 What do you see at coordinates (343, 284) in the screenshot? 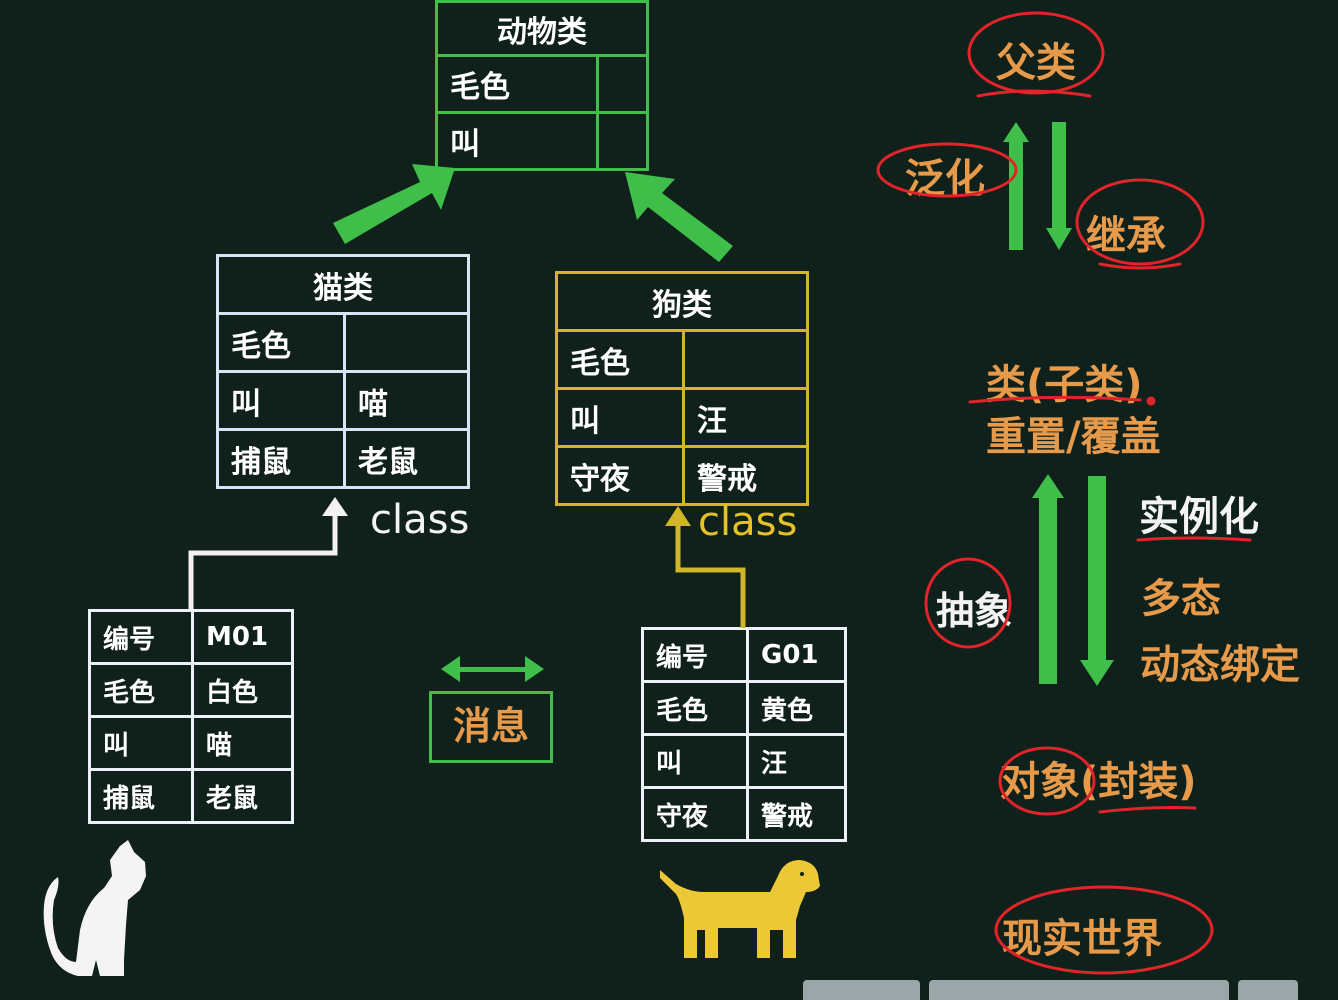
I see `cat-class-title: 猫类` at bounding box center [343, 284].